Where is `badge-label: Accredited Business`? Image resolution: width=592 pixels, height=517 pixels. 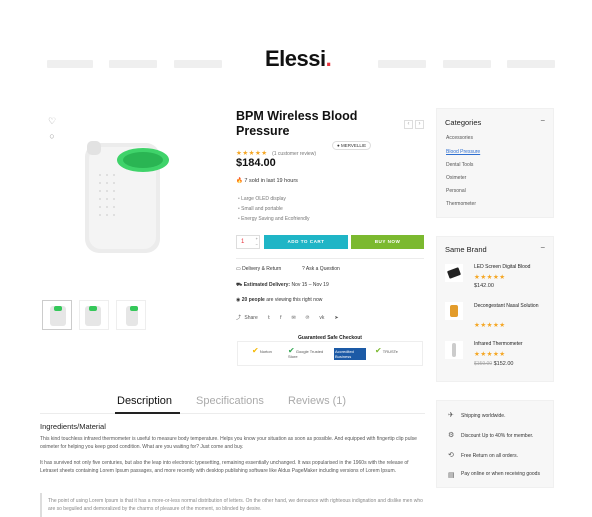
badge-label: Accredited Business is located at coordinates (344, 354).